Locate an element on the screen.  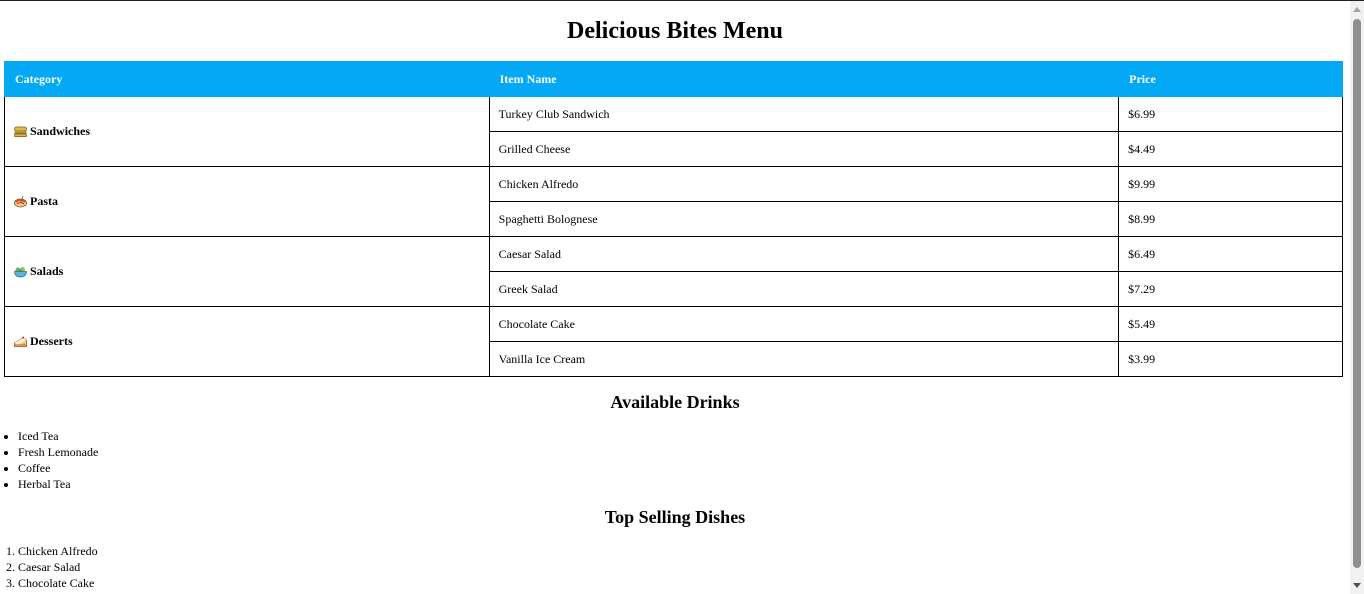
table-row: Sandwiches Turkey Club Sandwich $6.99 is located at coordinates (673, 131).